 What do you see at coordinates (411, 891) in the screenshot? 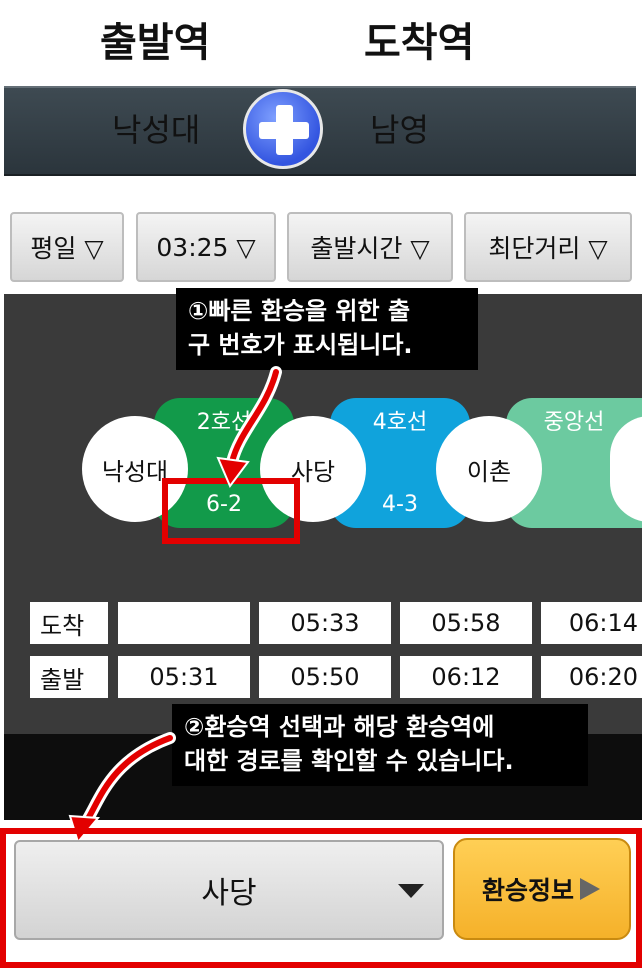
I see `dropdown-arrow-icon` at bounding box center [411, 891].